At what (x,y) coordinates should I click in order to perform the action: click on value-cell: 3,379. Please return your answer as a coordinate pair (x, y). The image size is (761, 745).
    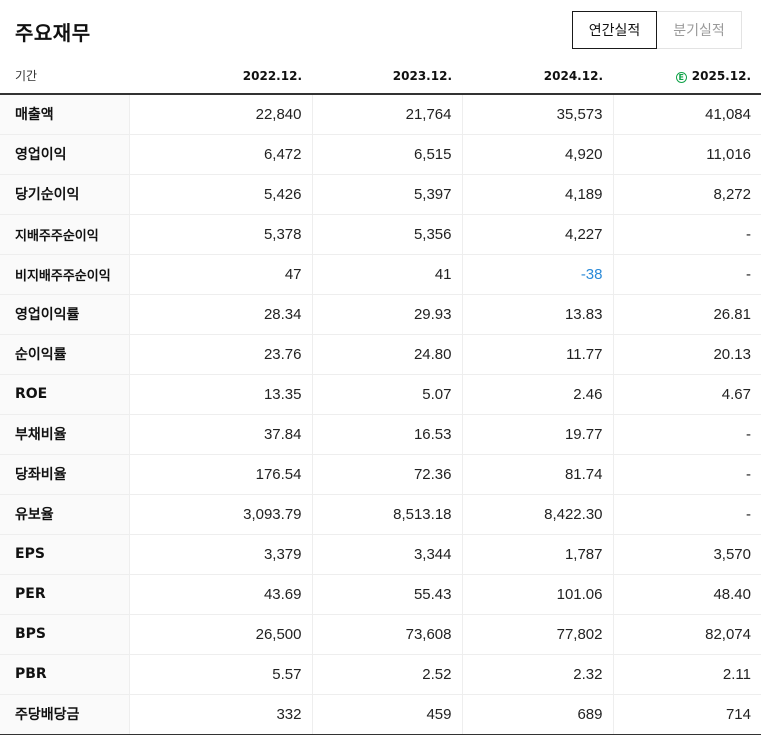
    Looking at the image, I should click on (220, 554).